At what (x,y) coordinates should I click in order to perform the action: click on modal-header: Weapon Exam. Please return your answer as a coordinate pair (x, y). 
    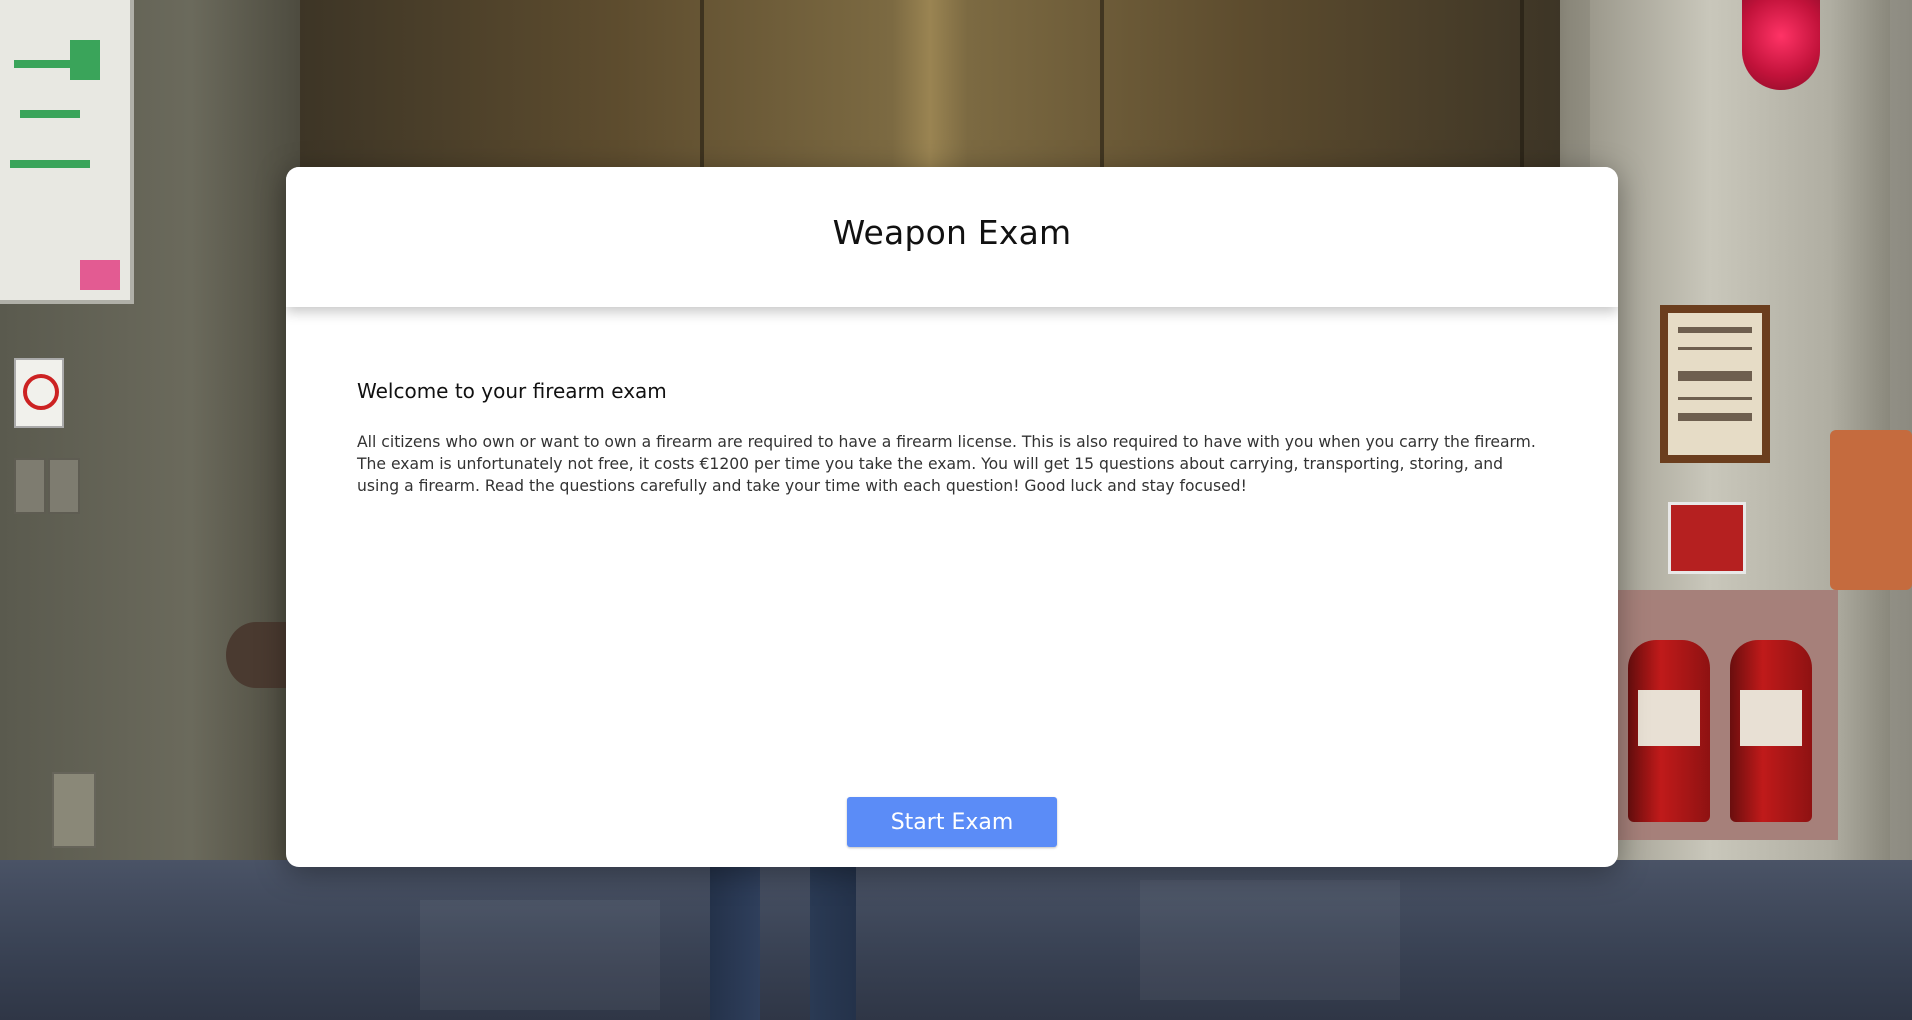
    Looking at the image, I should click on (952, 237).